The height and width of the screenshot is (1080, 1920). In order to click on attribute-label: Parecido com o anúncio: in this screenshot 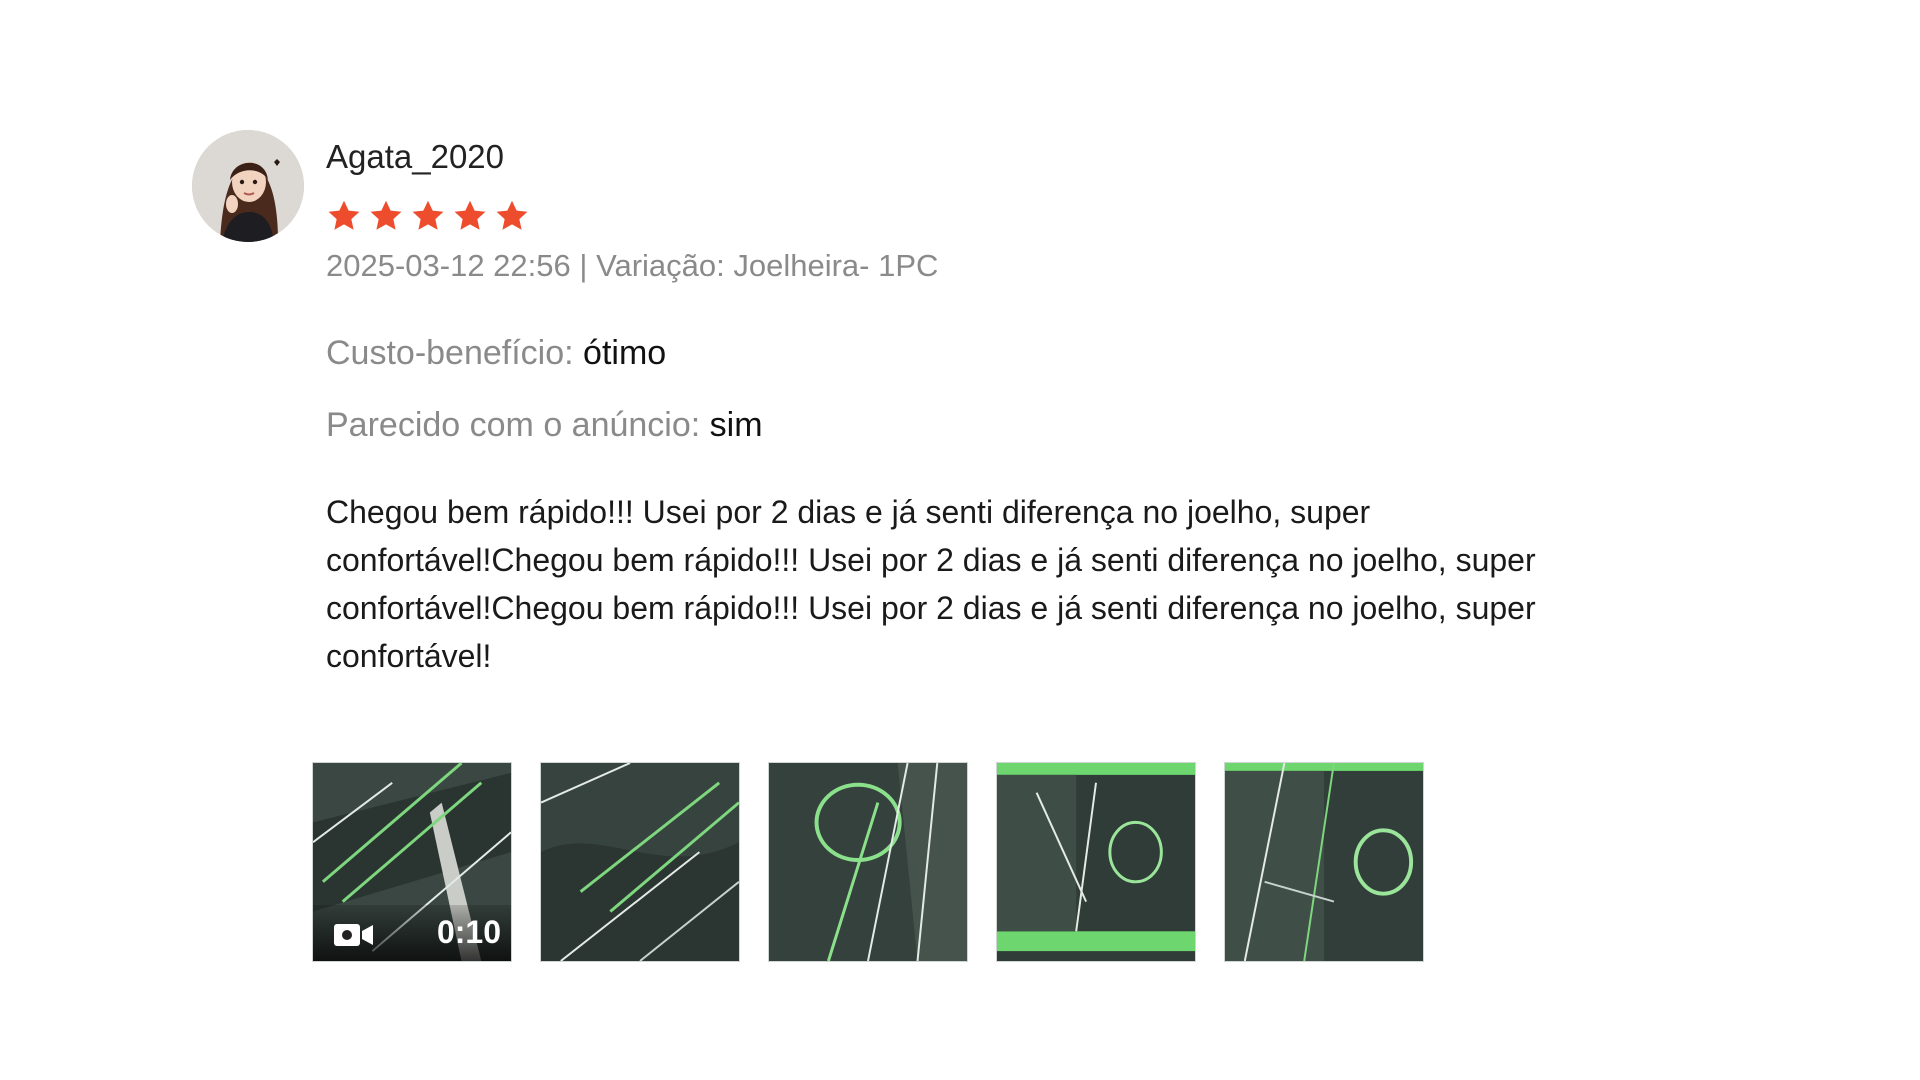, I will do `click(513, 425)`.